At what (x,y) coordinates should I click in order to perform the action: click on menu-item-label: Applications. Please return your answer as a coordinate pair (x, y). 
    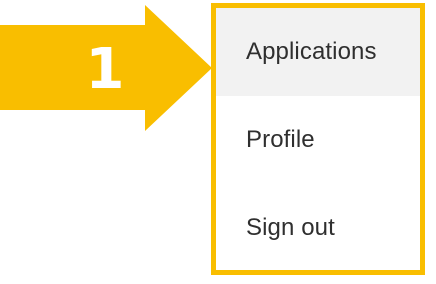
    Looking at the image, I should click on (311, 51).